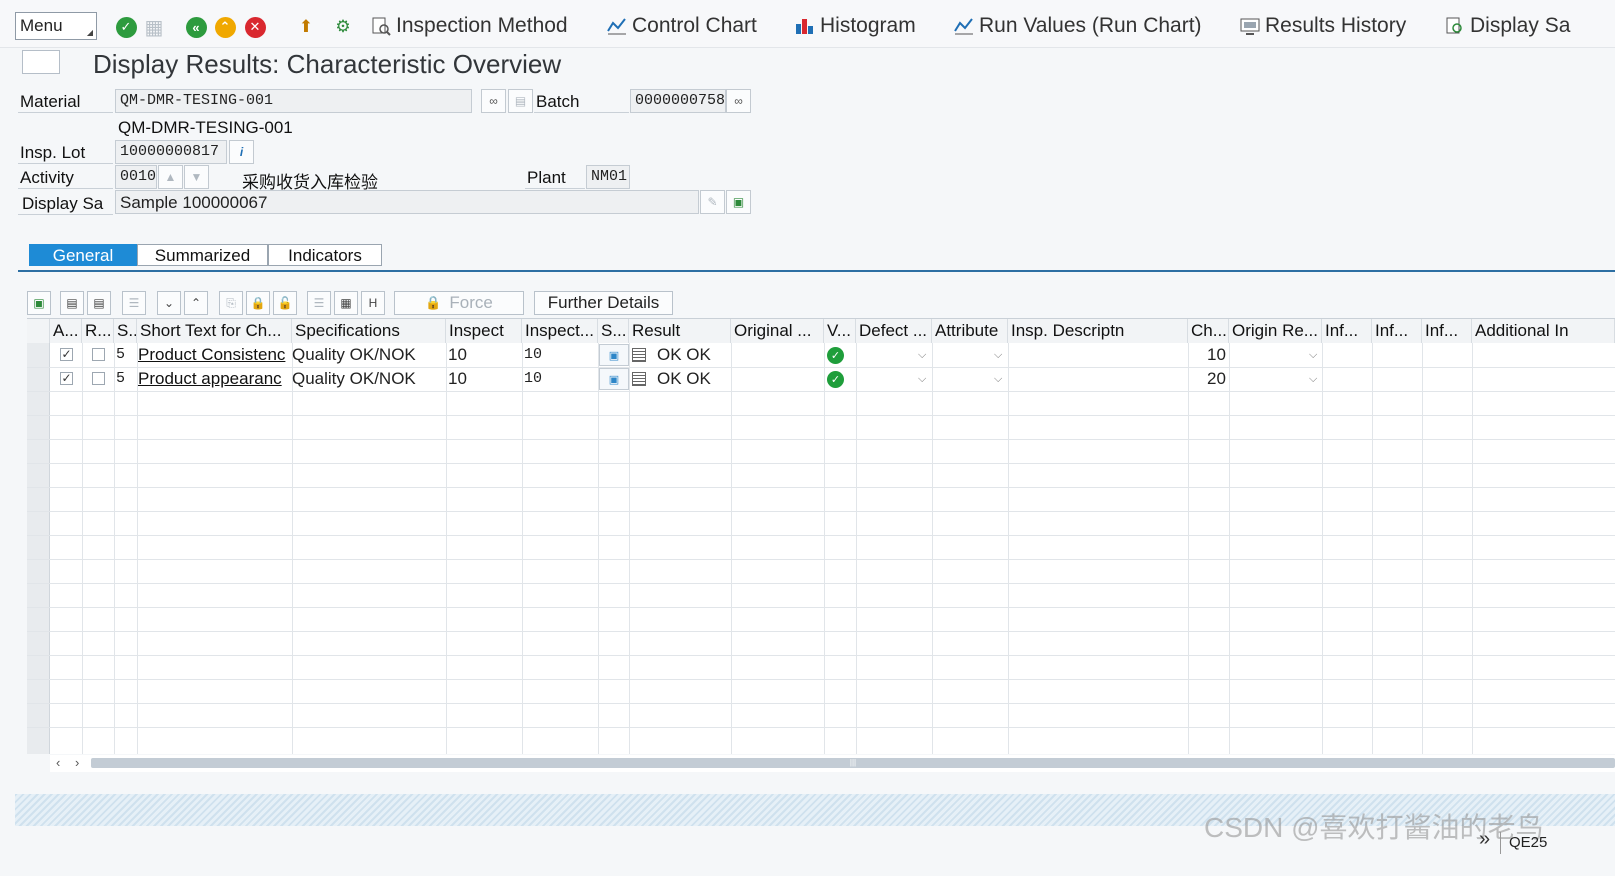 The width and height of the screenshot is (1615, 876). Describe the element at coordinates (77, 762) in the screenshot. I see `scroll-right-icon: ›` at that location.